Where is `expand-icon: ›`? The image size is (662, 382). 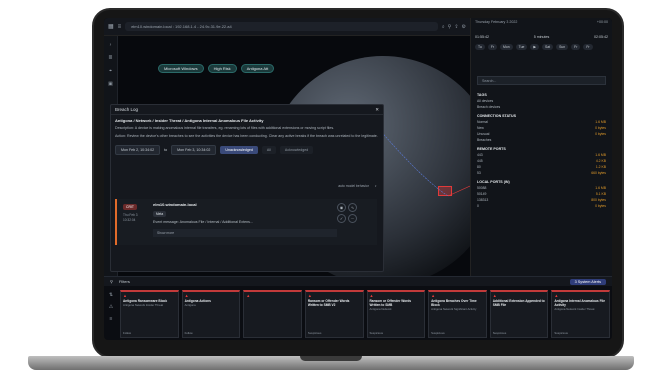
expand-icon: › is located at coordinates (111, 45).